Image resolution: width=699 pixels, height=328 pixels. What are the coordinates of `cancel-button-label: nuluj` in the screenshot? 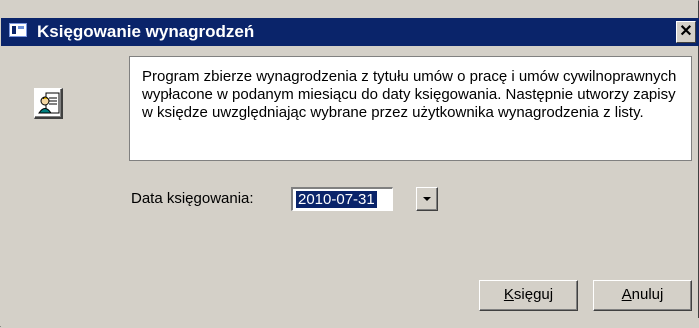 It's located at (647, 294).